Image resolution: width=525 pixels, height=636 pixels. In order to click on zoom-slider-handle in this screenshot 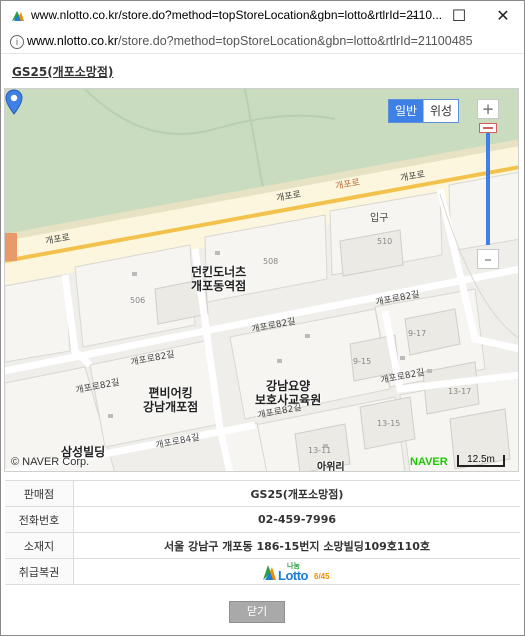, I will do `click(488, 128)`.